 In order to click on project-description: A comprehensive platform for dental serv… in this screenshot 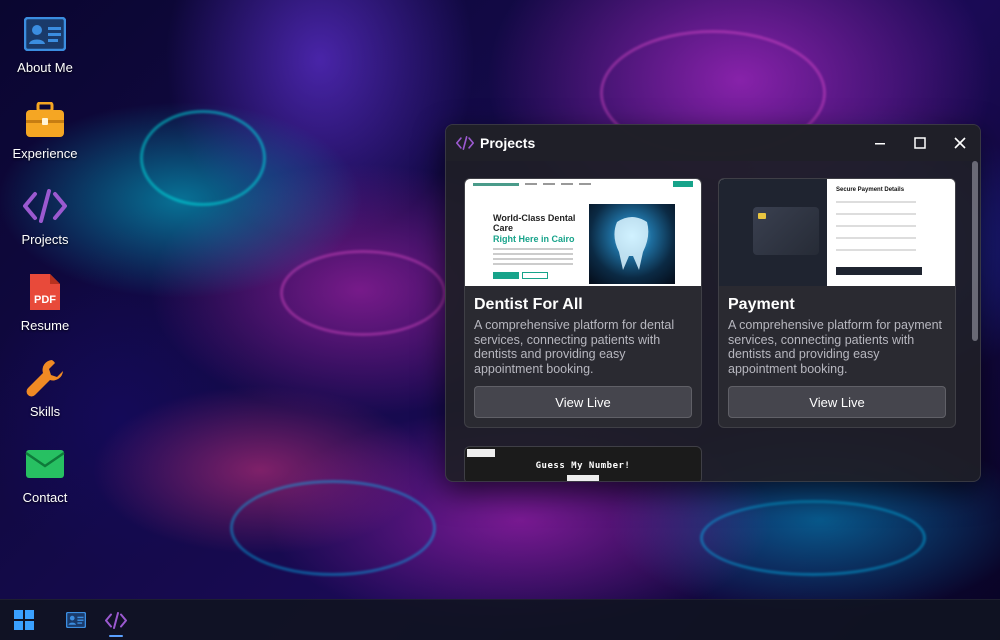, I will do `click(574, 347)`.